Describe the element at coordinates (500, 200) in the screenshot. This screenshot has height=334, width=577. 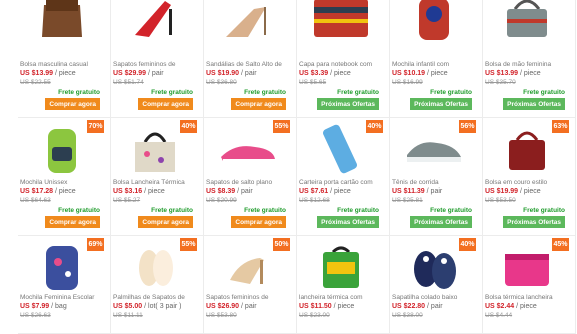
I see `original-price: US $53.50` at that location.